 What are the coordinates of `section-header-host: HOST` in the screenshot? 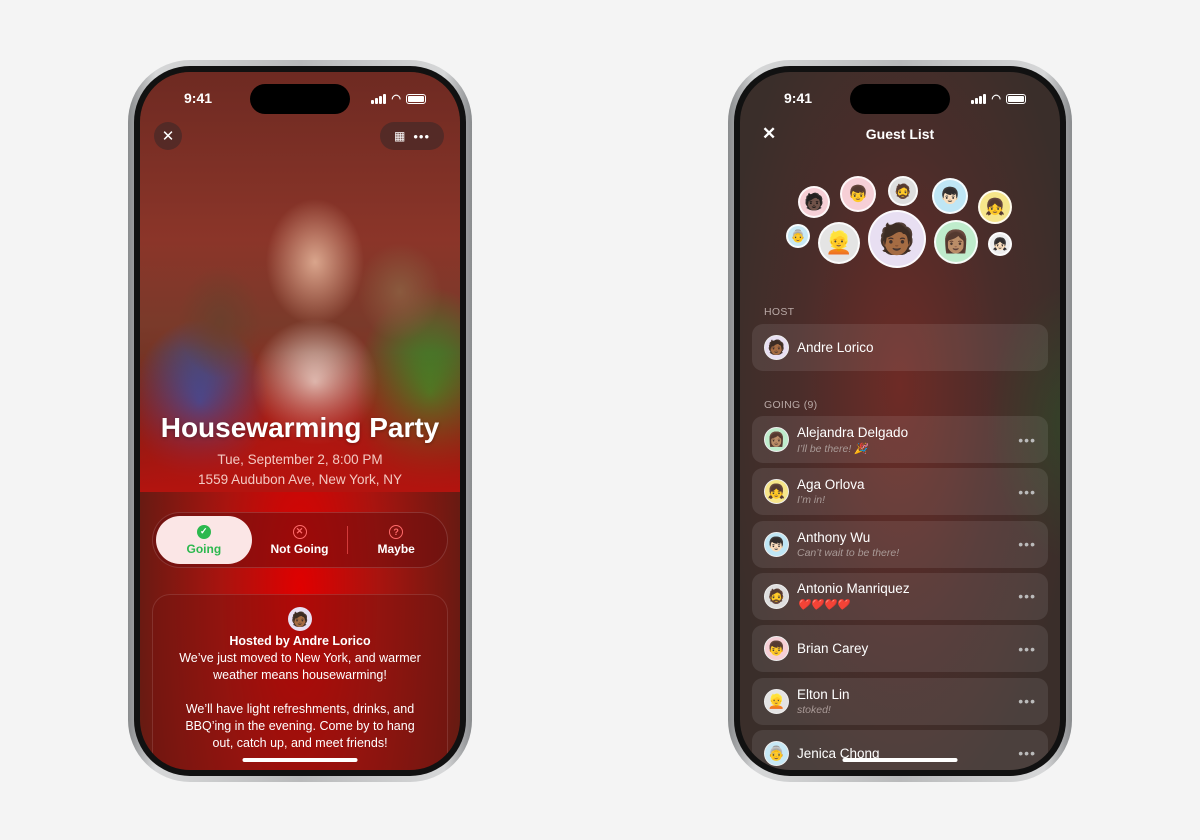 It's located at (779, 312).